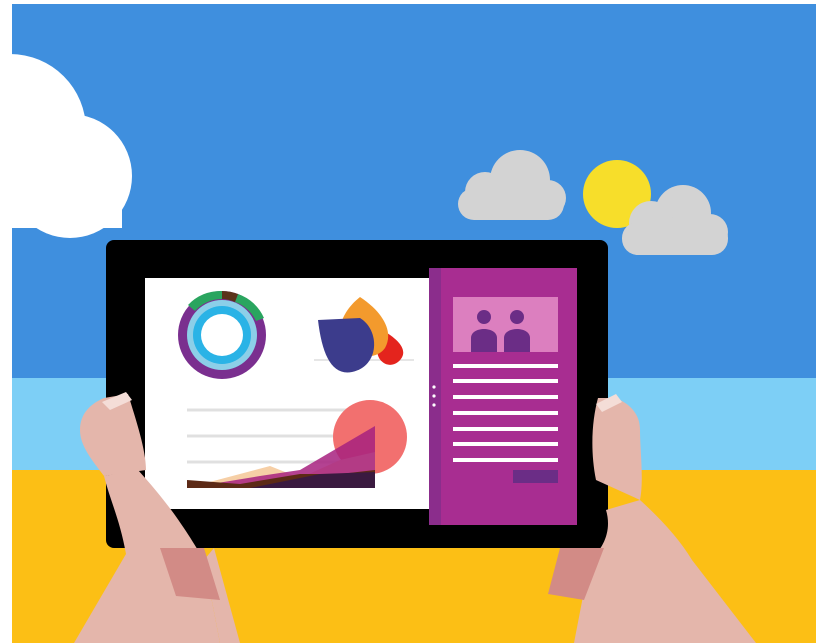 This screenshot has width=816, height=643. Describe the element at coordinates (222, 334) in the screenshot. I see `donut-chart-icon` at that location.